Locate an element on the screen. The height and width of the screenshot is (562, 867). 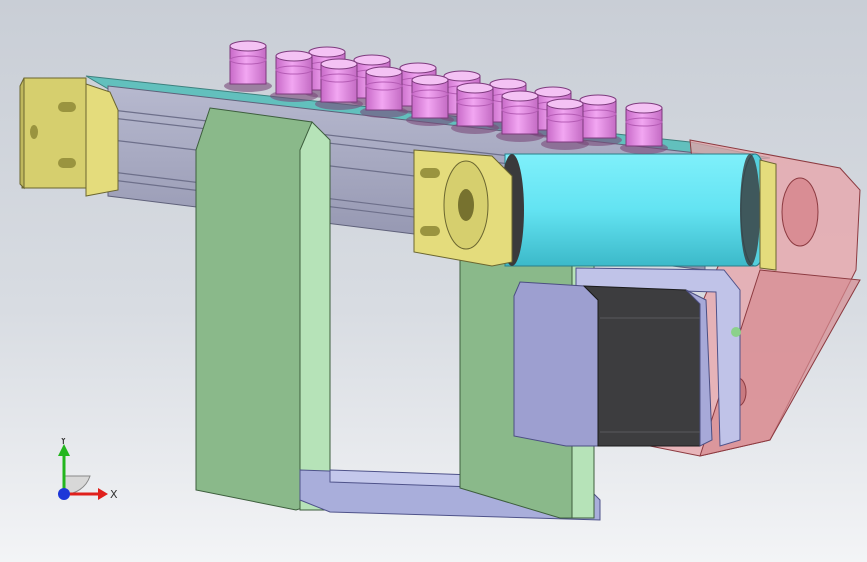
axis-triad: Y X is located at coordinates (85, 478).